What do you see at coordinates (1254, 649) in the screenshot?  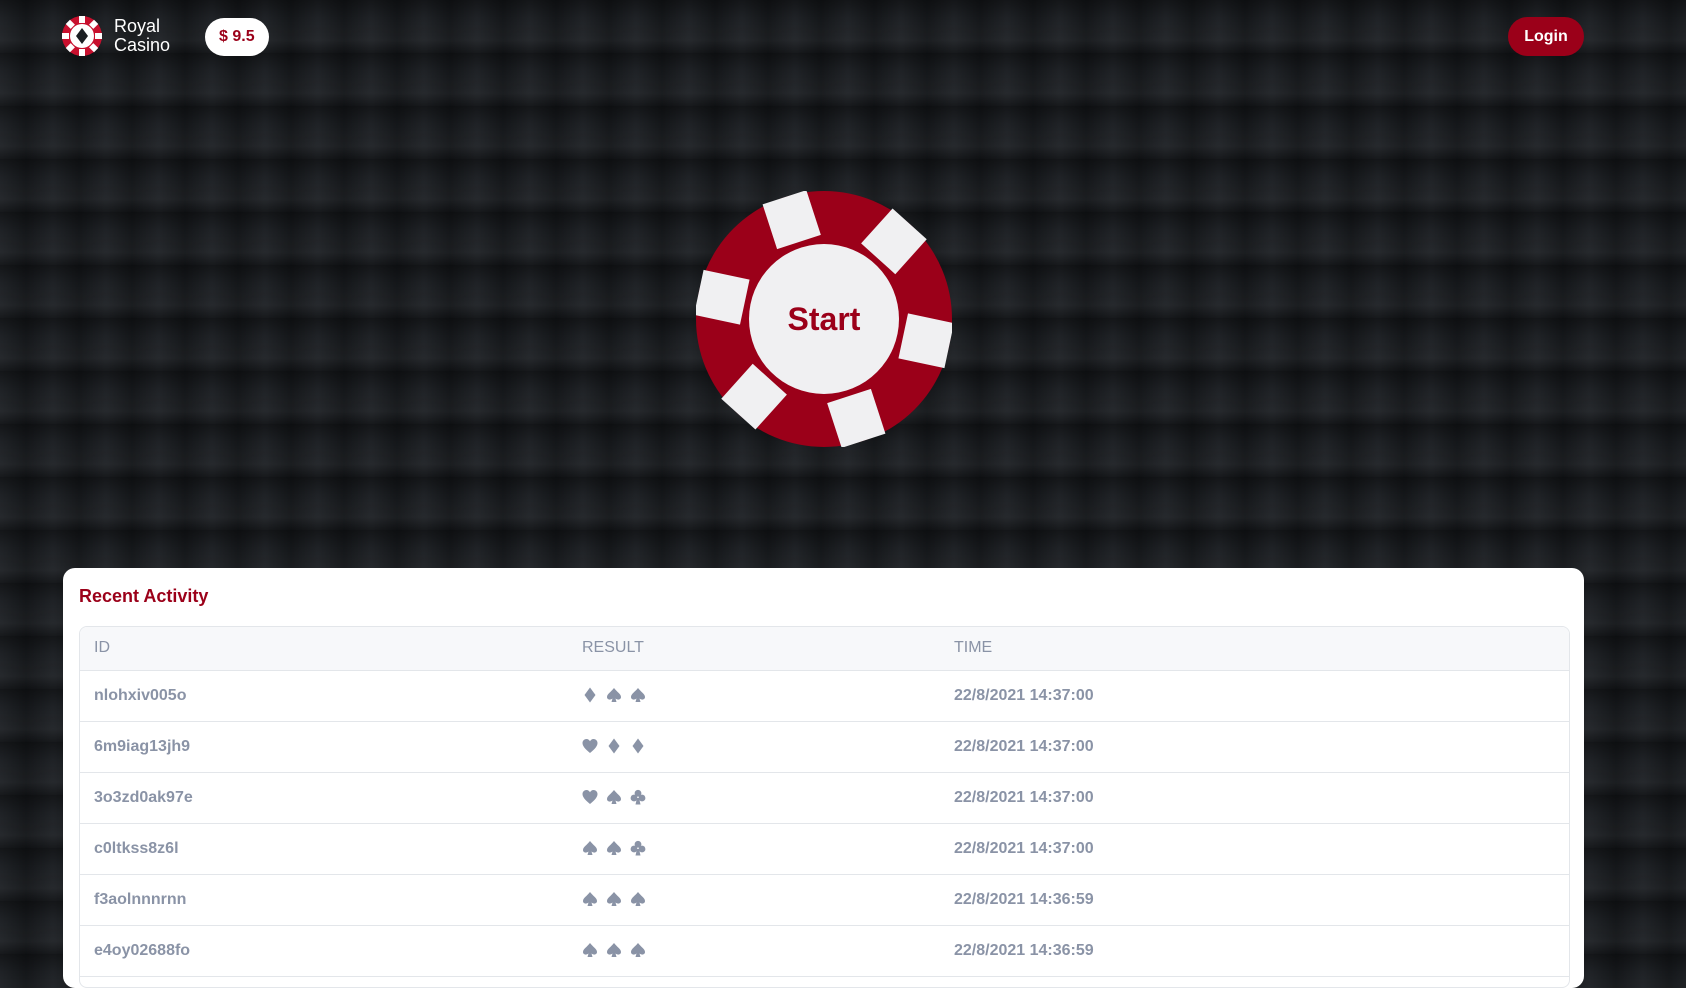 I see `column-header-time: TIME` at bounding box center [1254, 649].